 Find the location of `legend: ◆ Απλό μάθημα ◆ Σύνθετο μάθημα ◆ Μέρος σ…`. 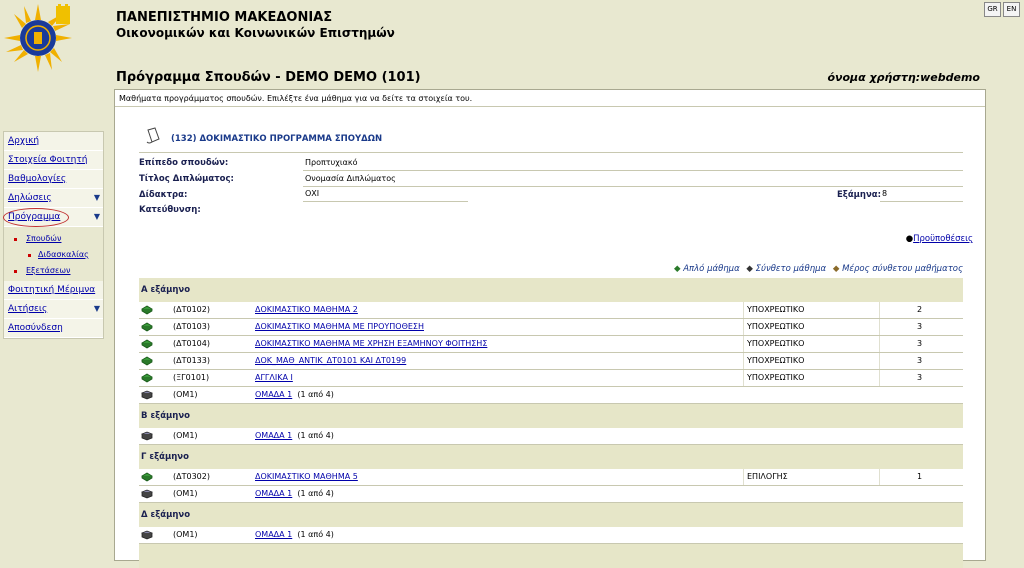

legend: ◆ Απλό μάθημα ◆ Σύνθετο μάθημα ◆ Μέρος σ… is located at coordinates (818, 269).